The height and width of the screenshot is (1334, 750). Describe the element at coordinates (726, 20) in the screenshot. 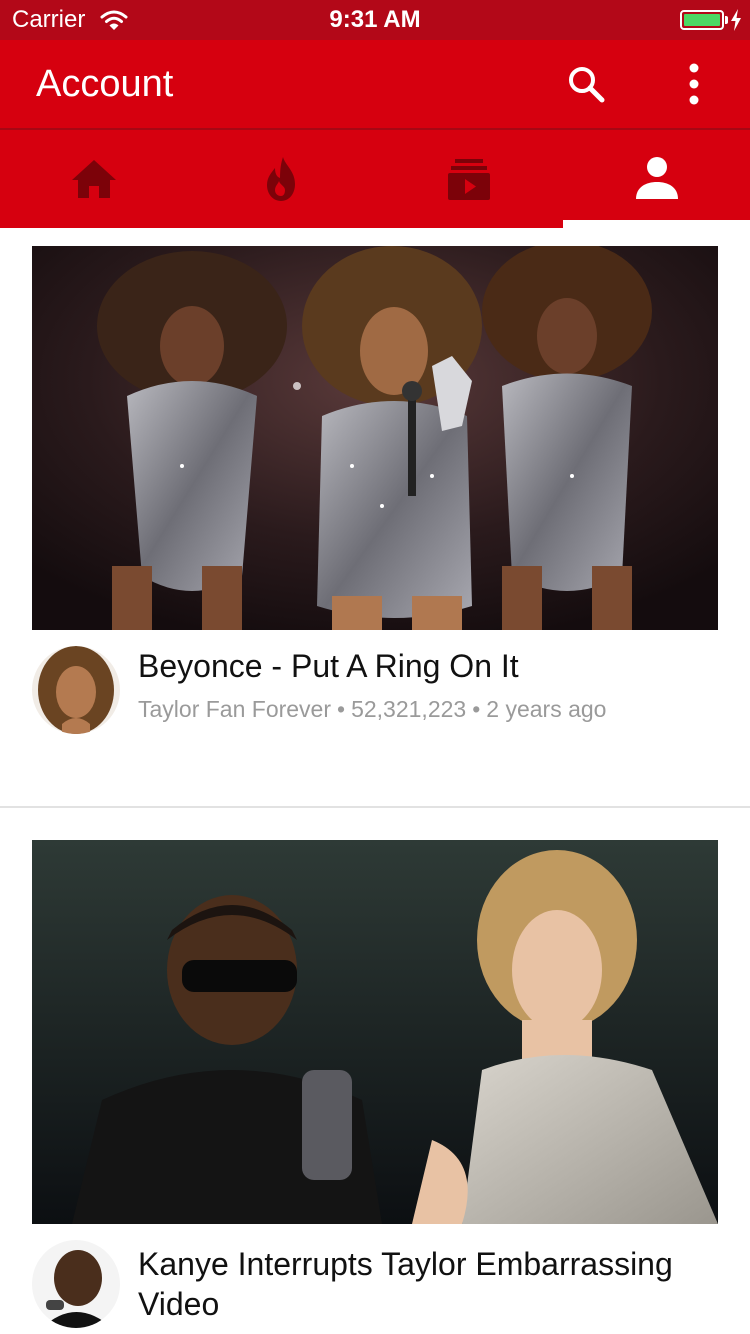

I see `battery-tip` at that location.